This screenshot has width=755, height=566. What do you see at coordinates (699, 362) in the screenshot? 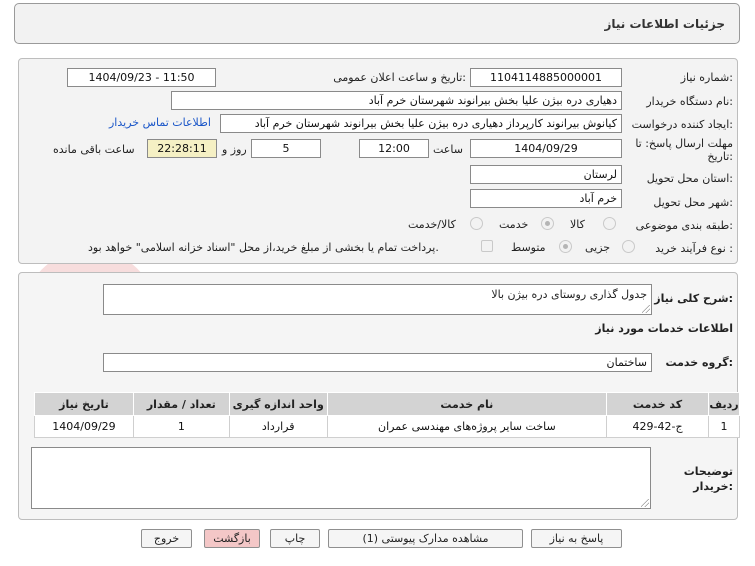
I see `service-group-label: گروه خدمت:` at bounding box center [699, 362].